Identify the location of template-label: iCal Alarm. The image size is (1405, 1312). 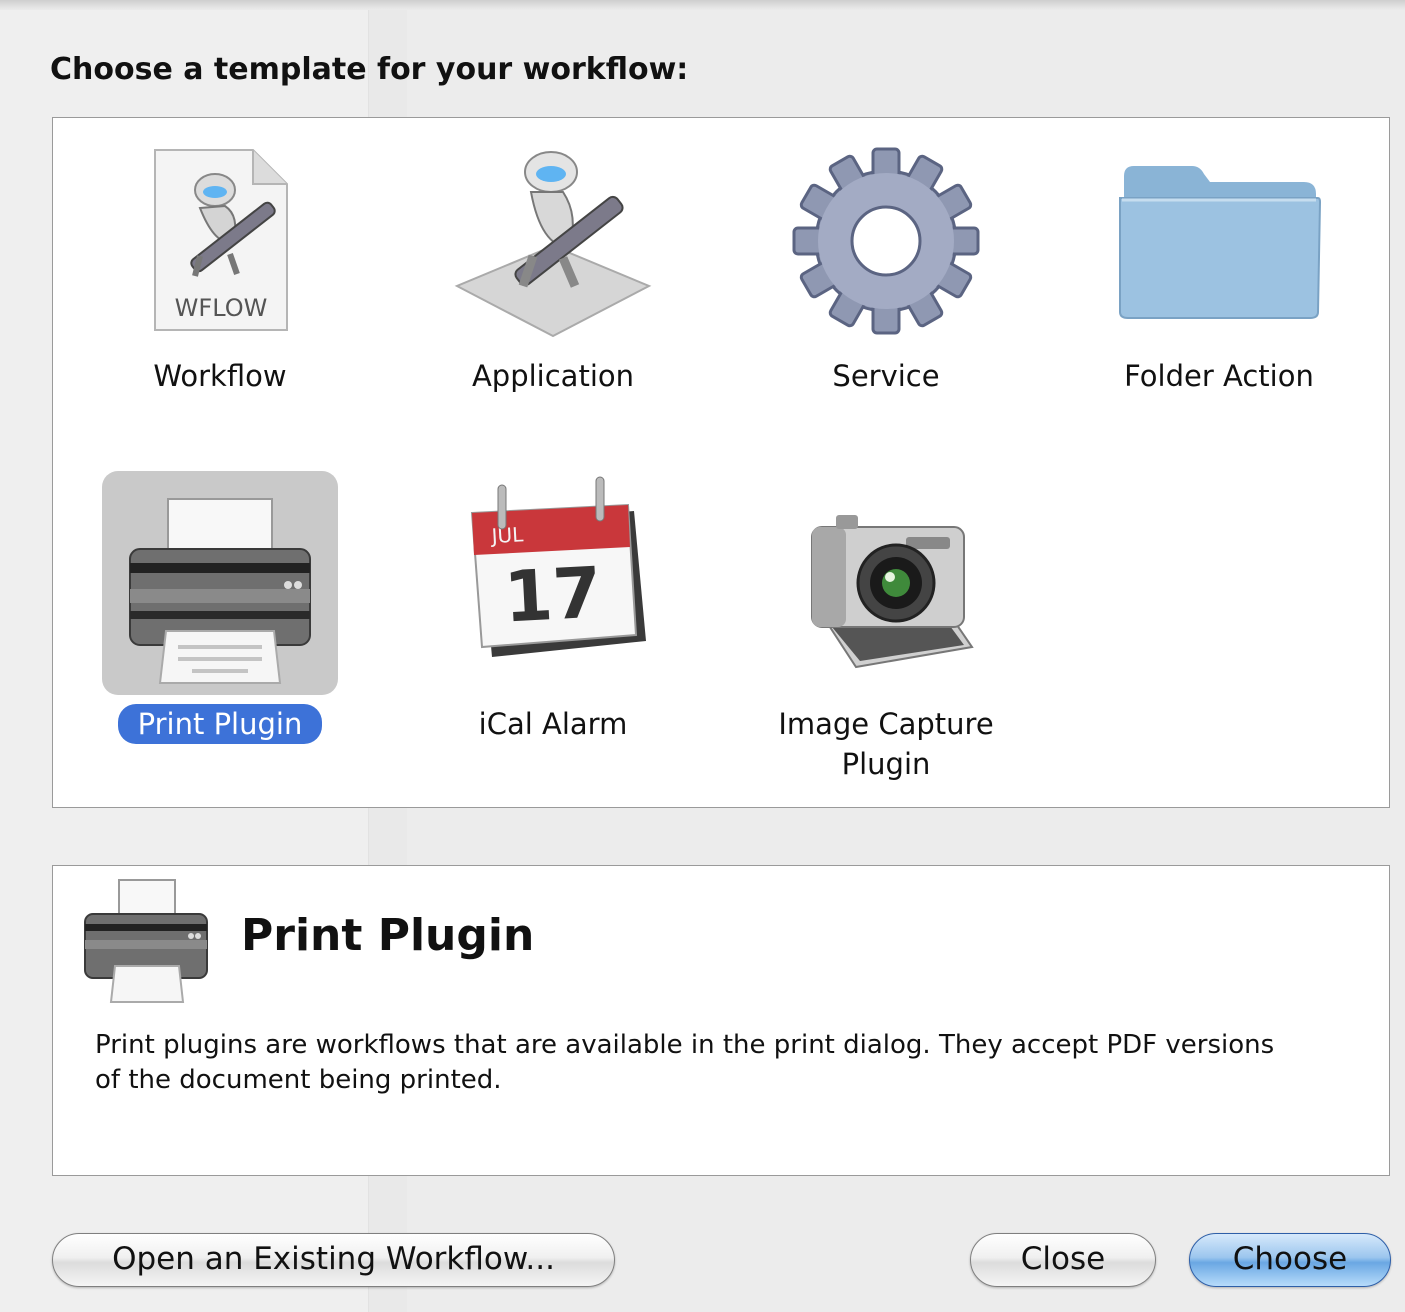
(553, 724).